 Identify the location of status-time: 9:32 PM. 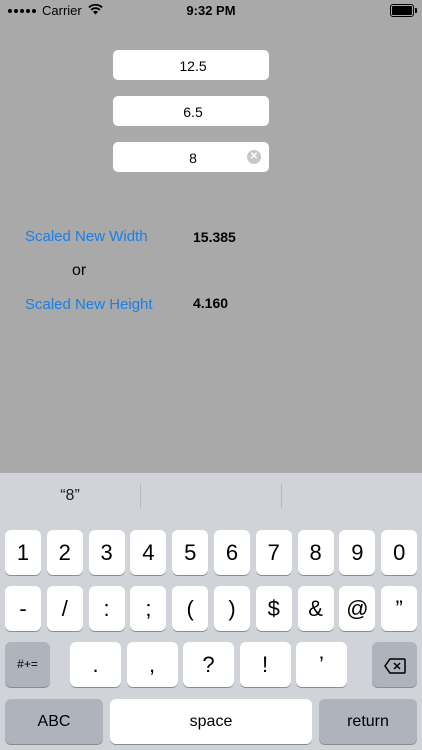
(211, 10).